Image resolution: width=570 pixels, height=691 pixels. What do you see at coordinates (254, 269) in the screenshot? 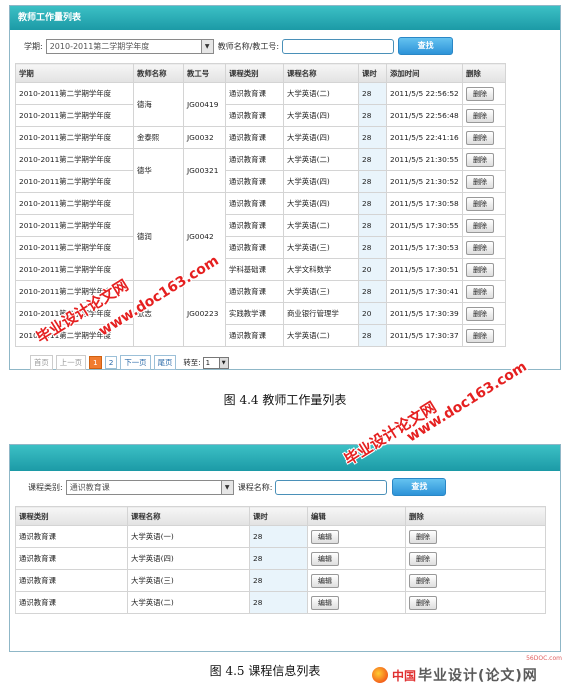
I see `course-type-cell: 学科基础课` at bounding box center [254, 269].